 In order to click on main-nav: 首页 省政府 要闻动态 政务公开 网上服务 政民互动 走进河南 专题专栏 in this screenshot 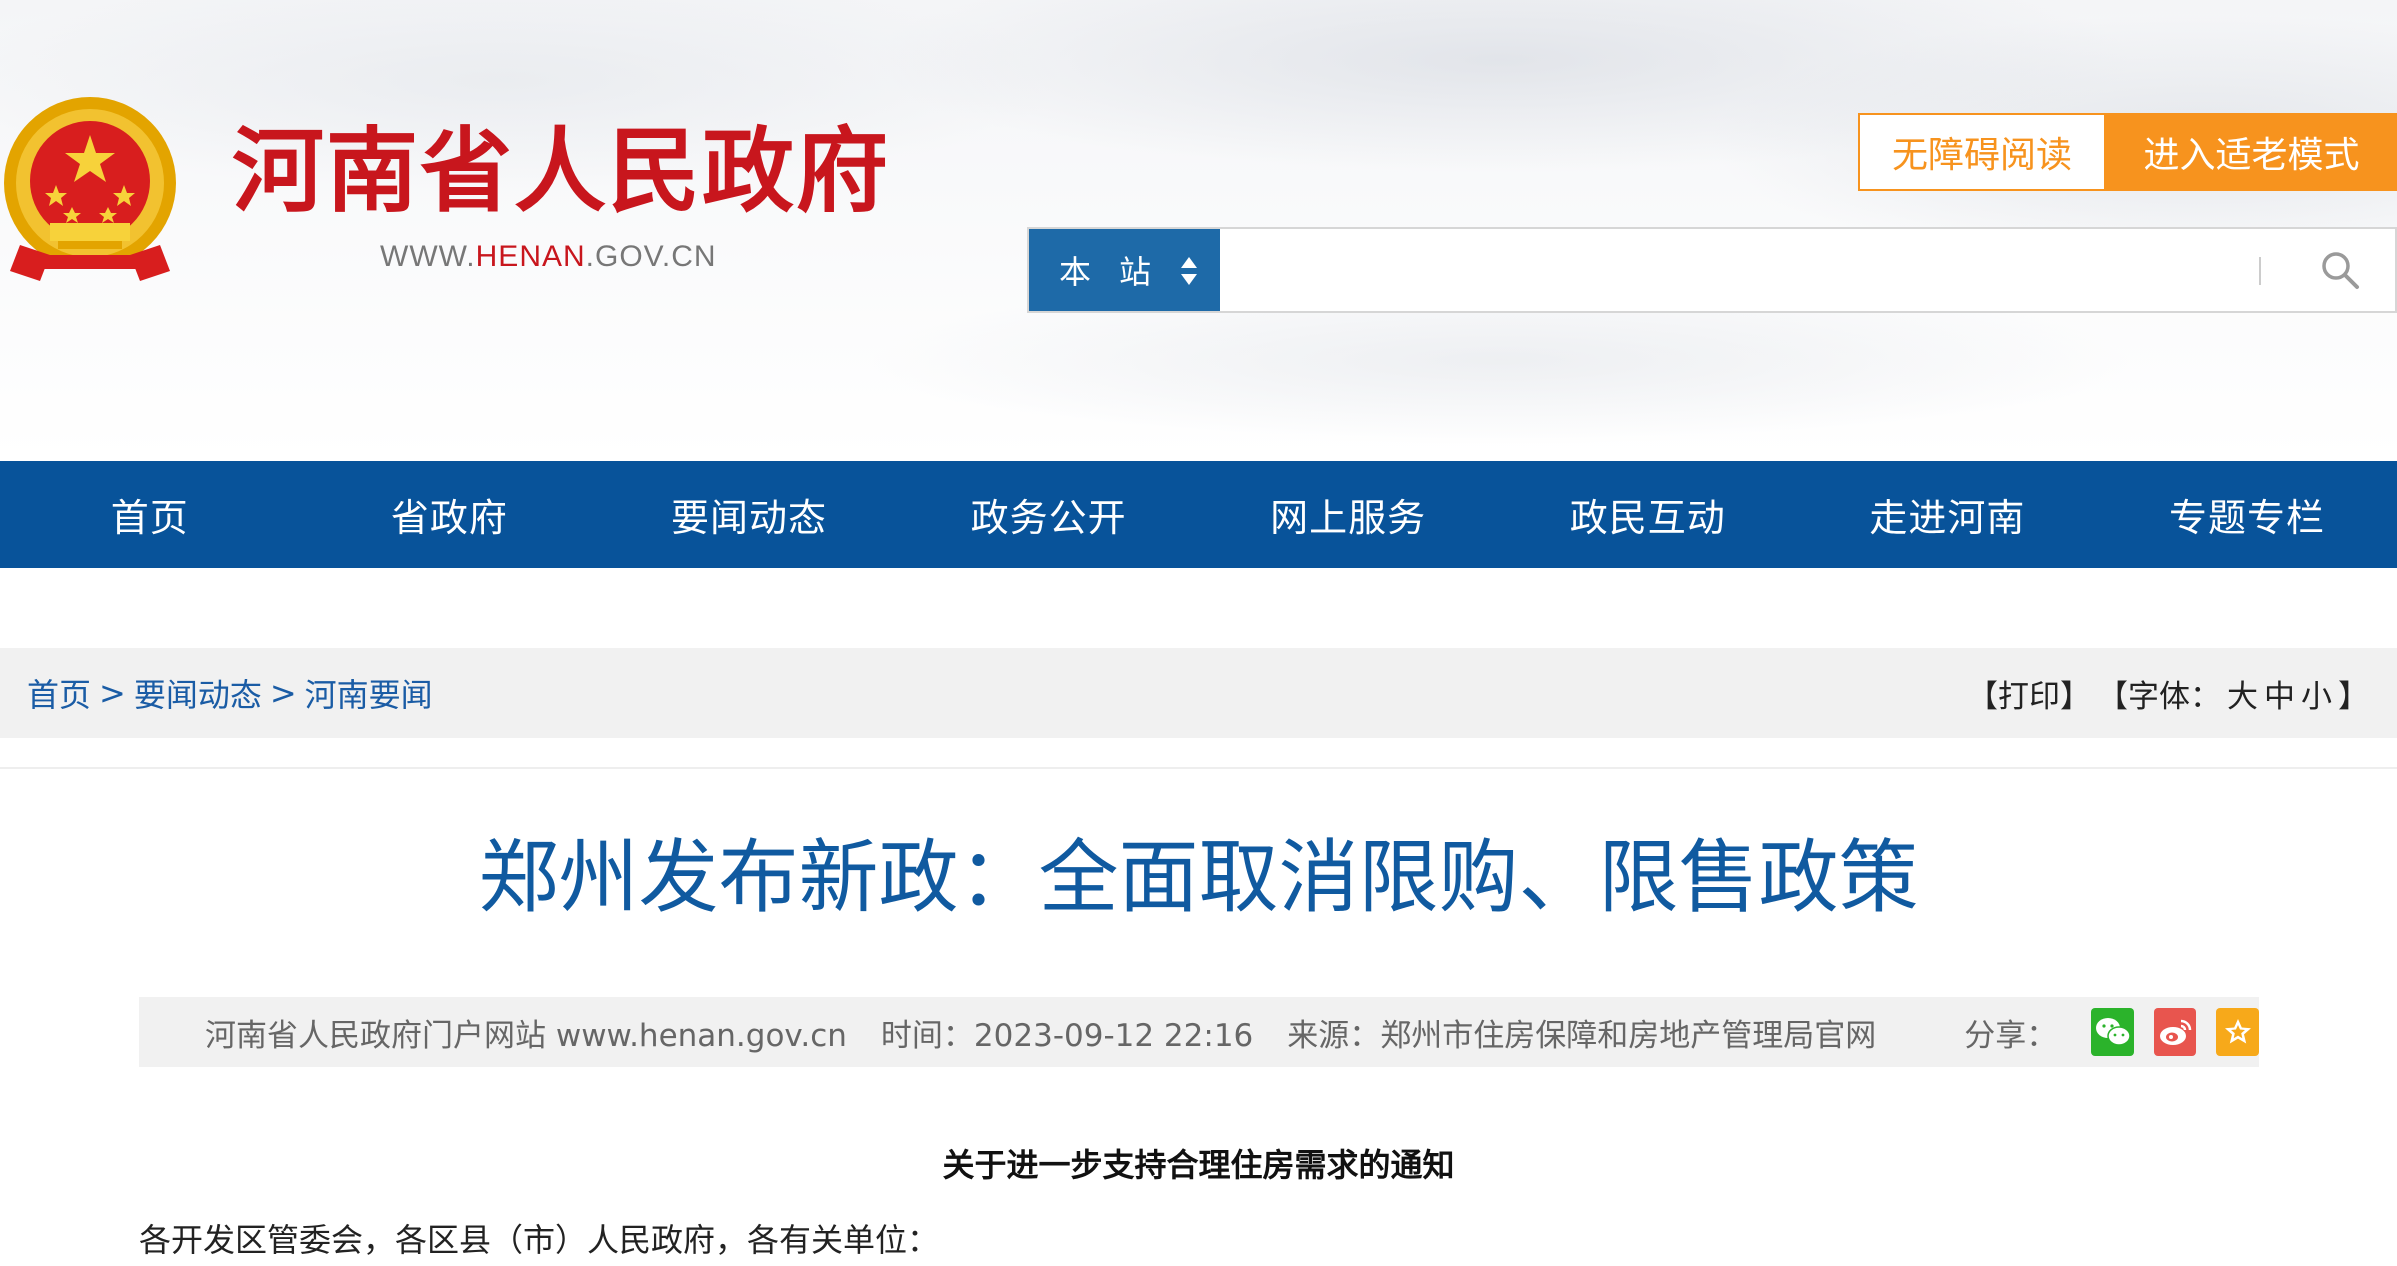, I will do `click(1198, 514)`.